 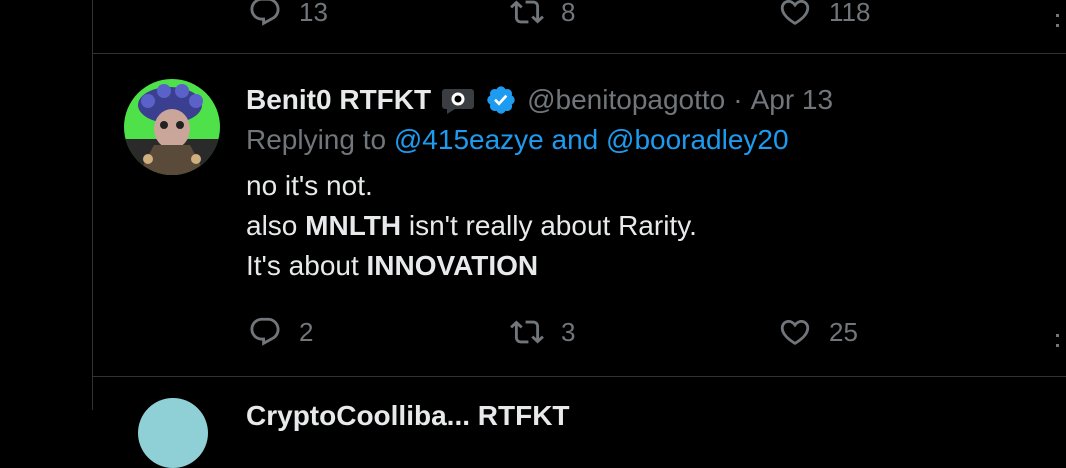 I want to click on tweet-line-2: also MNLTH isn't really about Rarity., so click(x=471, y=226).